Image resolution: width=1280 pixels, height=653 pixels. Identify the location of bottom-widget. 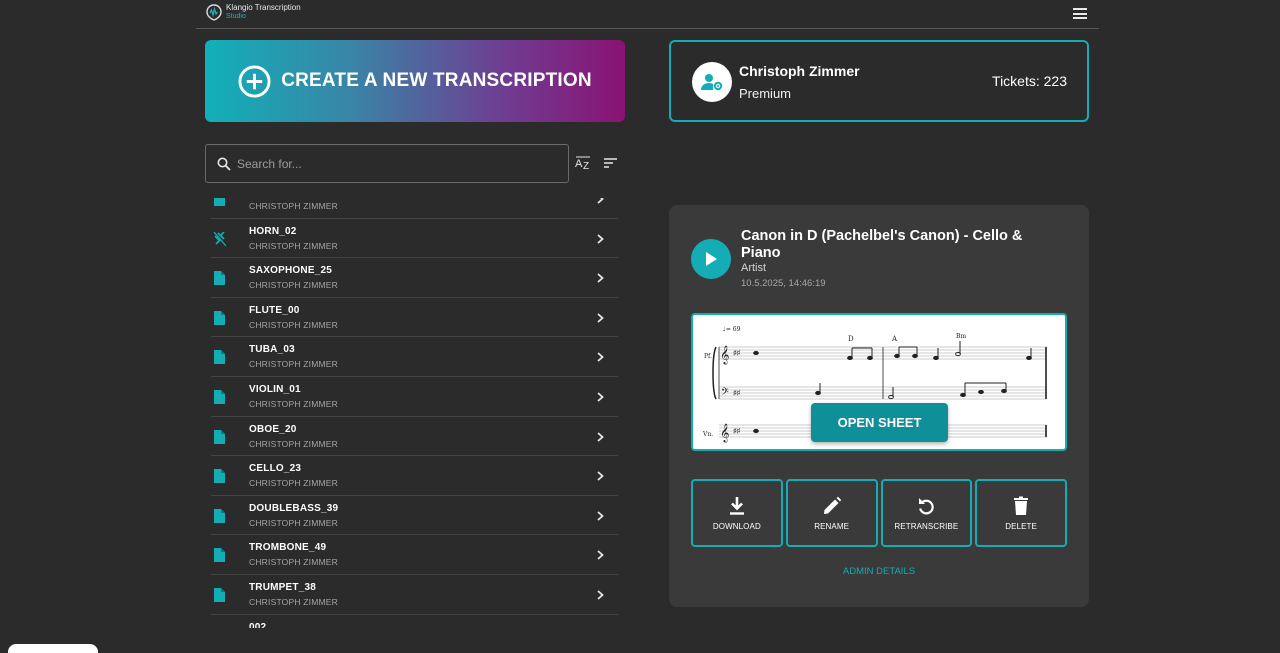
(53, 648).